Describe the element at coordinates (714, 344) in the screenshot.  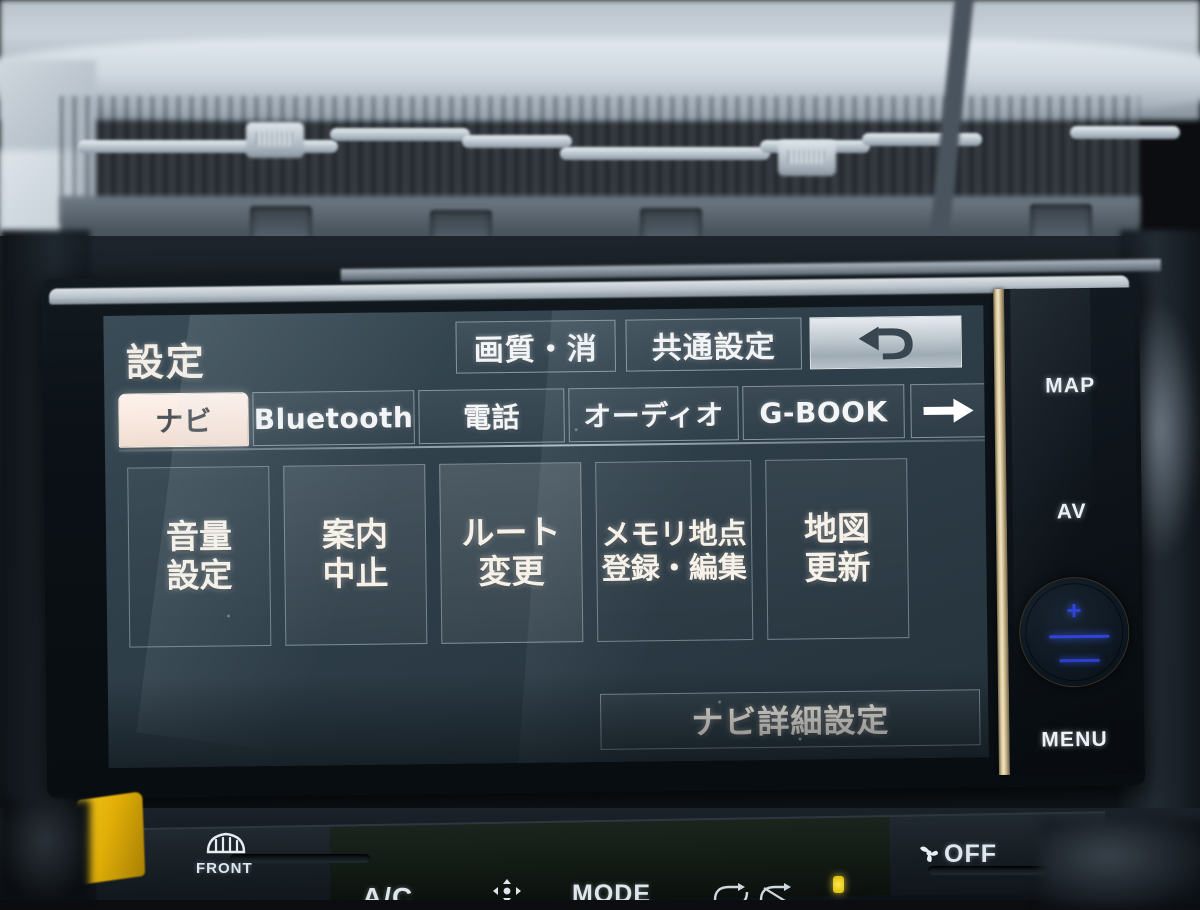
I see `common-settings-button: 共通設定` at that location.